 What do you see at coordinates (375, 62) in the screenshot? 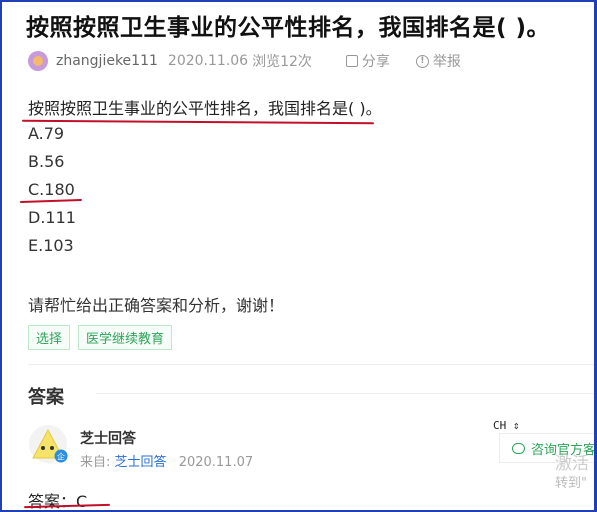
I see `share-label: 分享` at bounding box center [375, 62].